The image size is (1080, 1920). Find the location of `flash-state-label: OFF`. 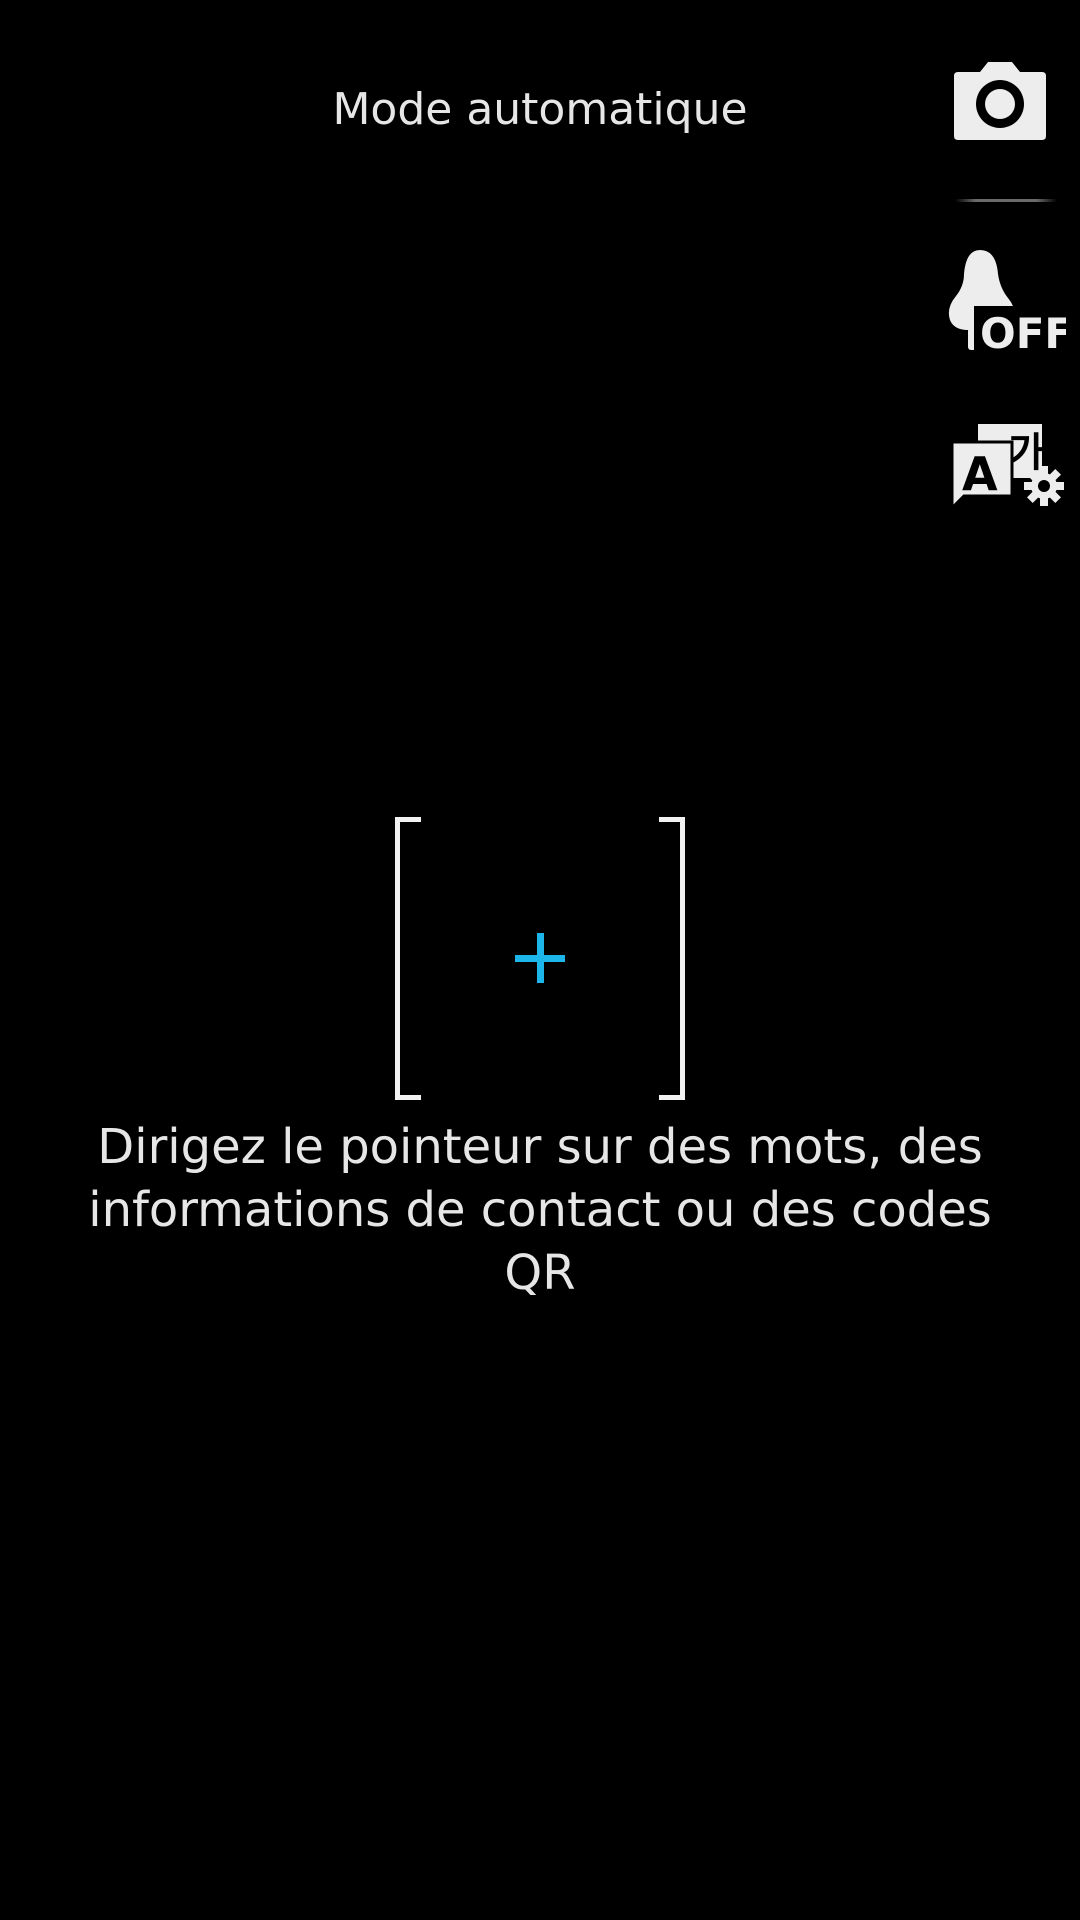

flash-state-label: OFF is located at coordinates (1023, 331).